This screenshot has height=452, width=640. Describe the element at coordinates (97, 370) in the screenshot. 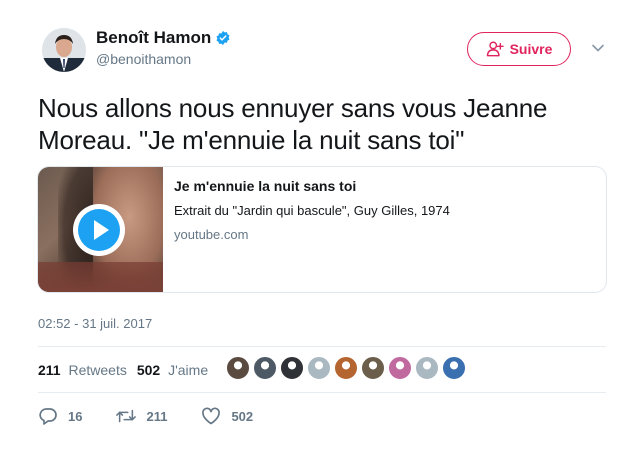

I see `retweets-label: Retweets` at that location.